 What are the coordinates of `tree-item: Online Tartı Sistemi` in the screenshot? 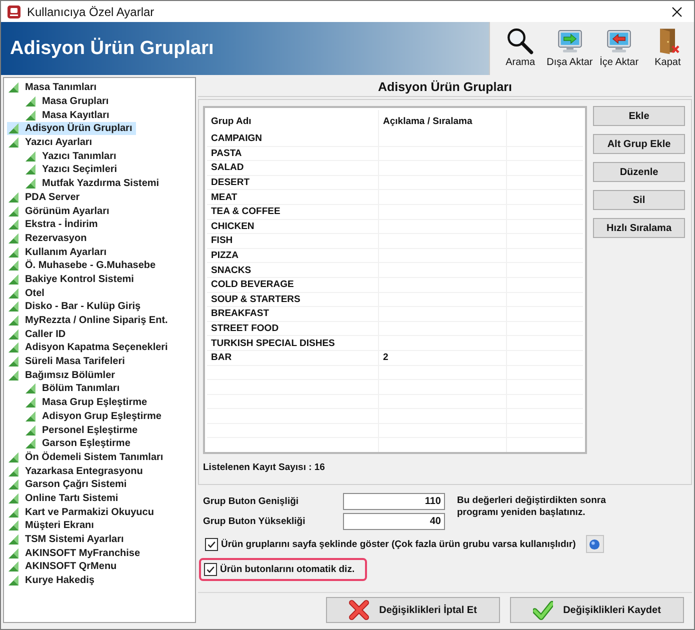 It's located at (64, 498).